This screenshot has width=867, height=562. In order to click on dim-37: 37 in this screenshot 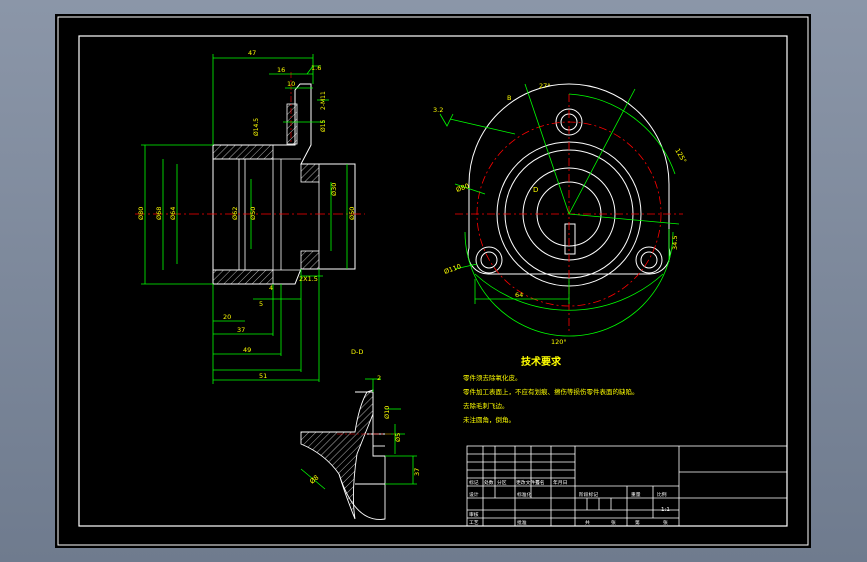, I will do `click(241, 330)`.